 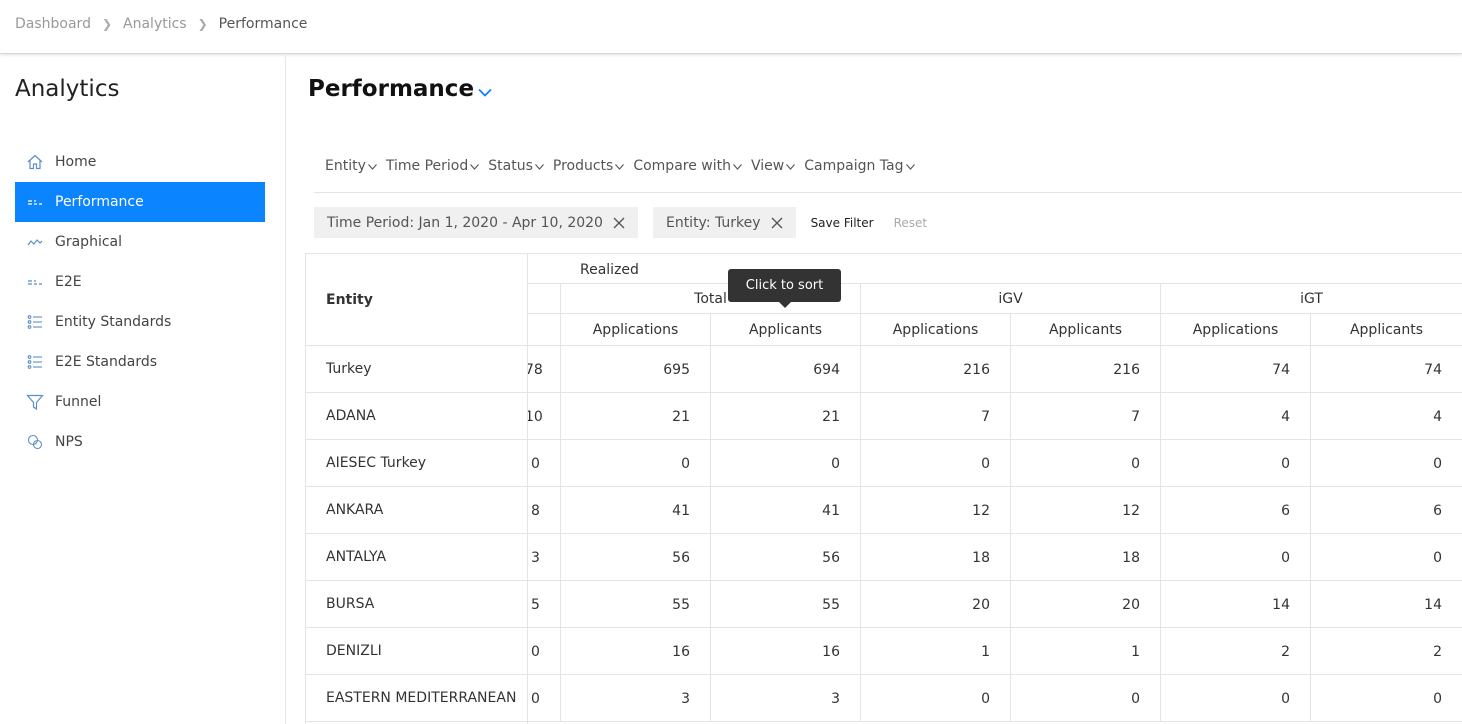 What do you see at coordinates (155, 24) in the screenshot?
I see `breadcrumb-analytics: Analytics` at bounding box center [155, 24].